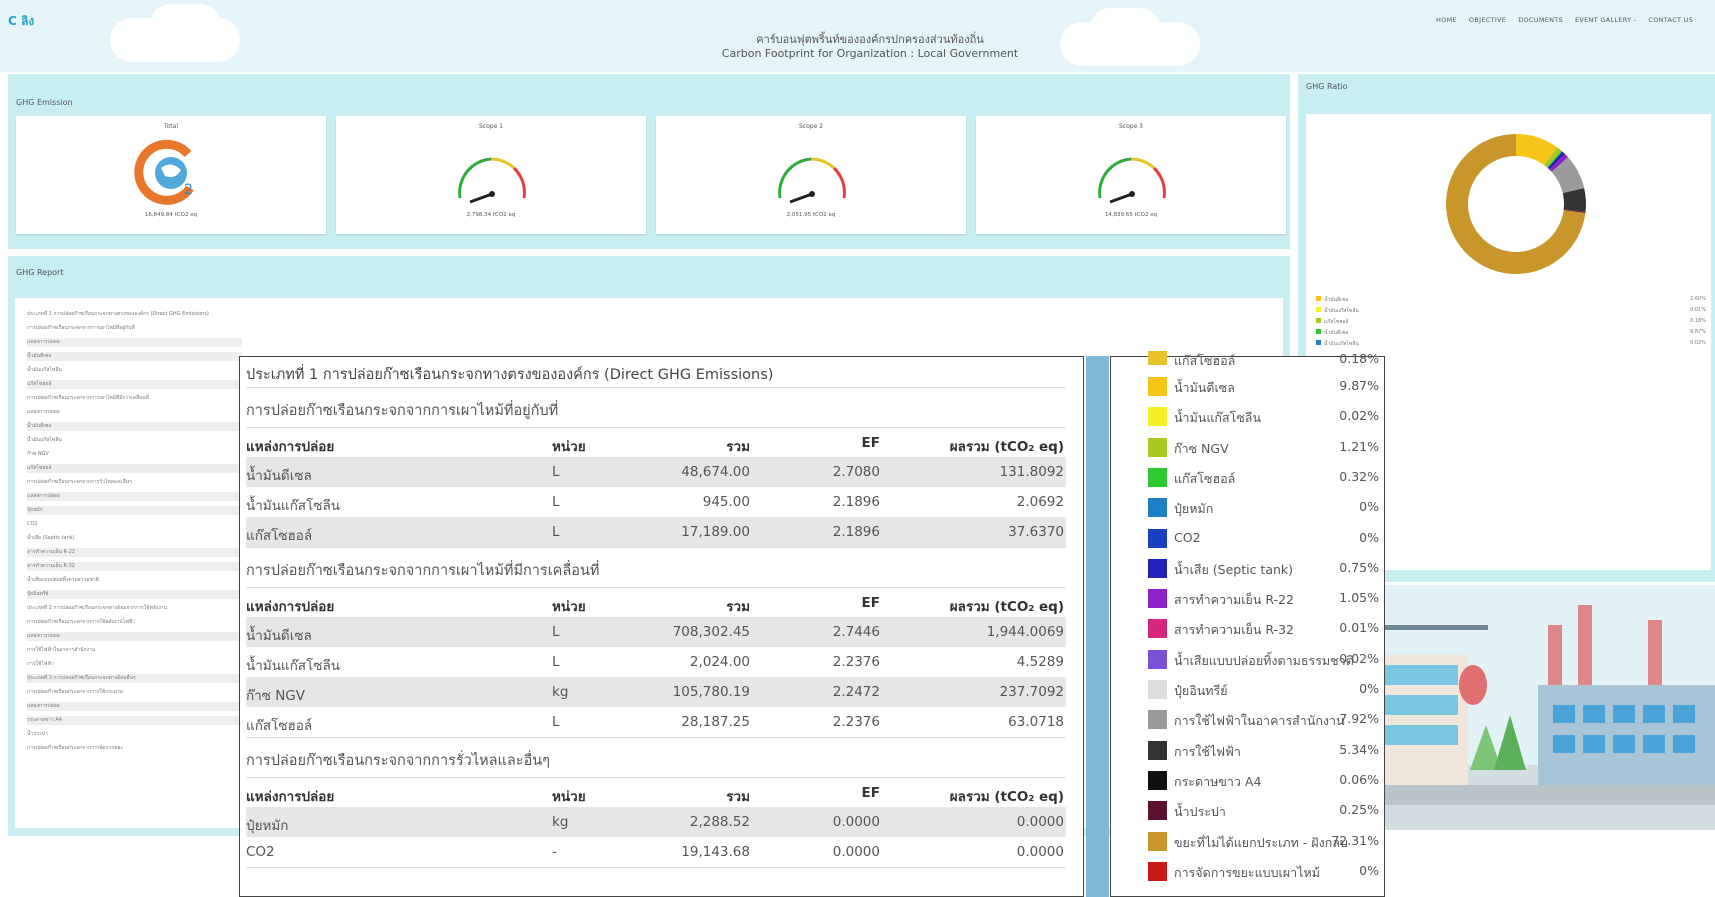 The width and height of the screenshot is (1715, 897). Describe the element at coordinates (1248, 508) in the screenshot. I see `legend-item: ปุ๋ยหมัก 0%` at that location.